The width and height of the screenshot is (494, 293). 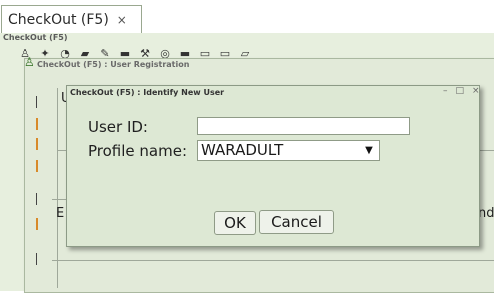 What do you see at coordinates (58, 20) in the screenshot?
I see `tab-label: CheckOut (F5)` at bounding box center [58, 20].